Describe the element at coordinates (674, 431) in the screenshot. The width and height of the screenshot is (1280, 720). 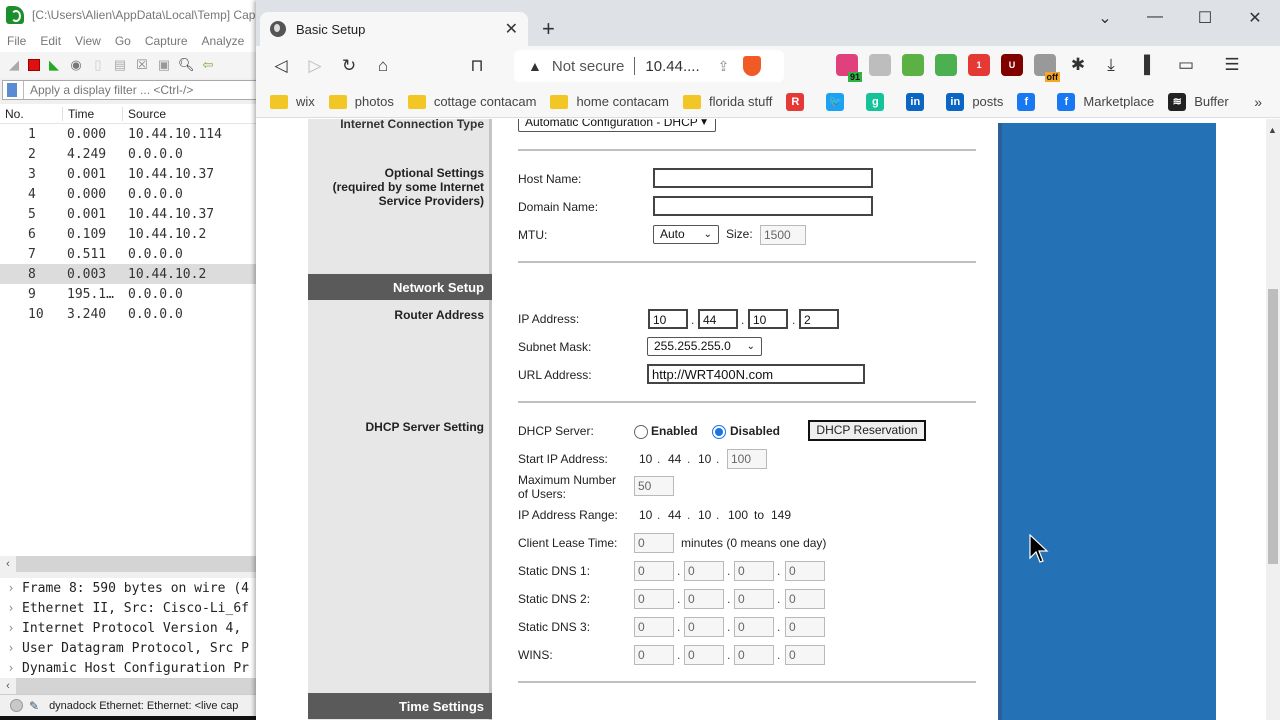
I see `dhcp-enabled-label: Enabled` at that location.